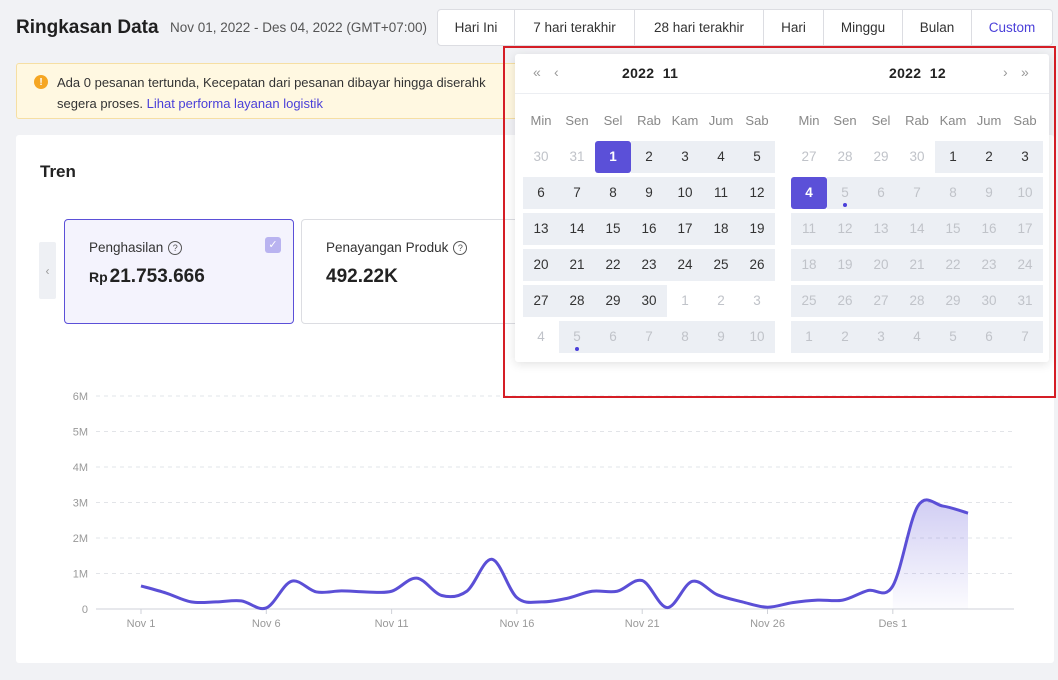 The image size is (1058, 680). What do you see at coordinates (650, 73) in the screenshot?
I see `left-month-title: 2022 11` at bounding box center [650, 73].